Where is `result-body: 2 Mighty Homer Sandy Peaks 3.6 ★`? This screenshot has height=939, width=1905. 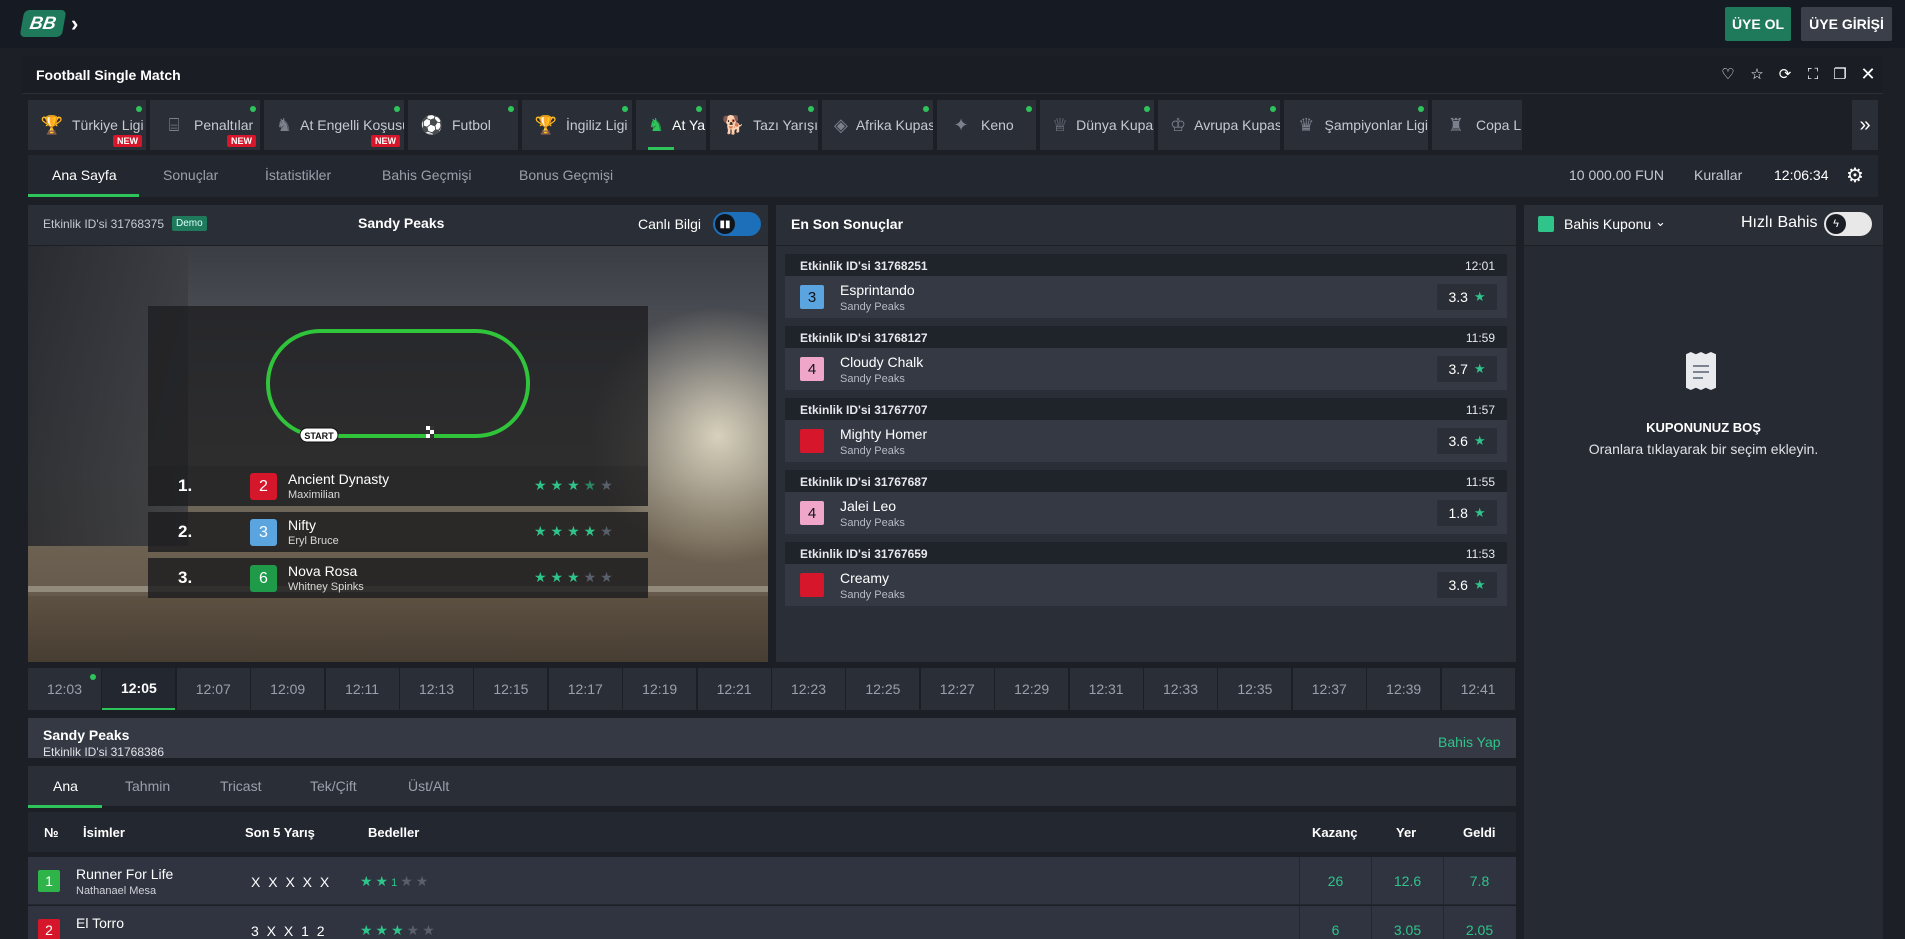 result-body: 2 Mighty Homer Sandy Peaks 3.6 ★ is located at coordinates (1146, 441).